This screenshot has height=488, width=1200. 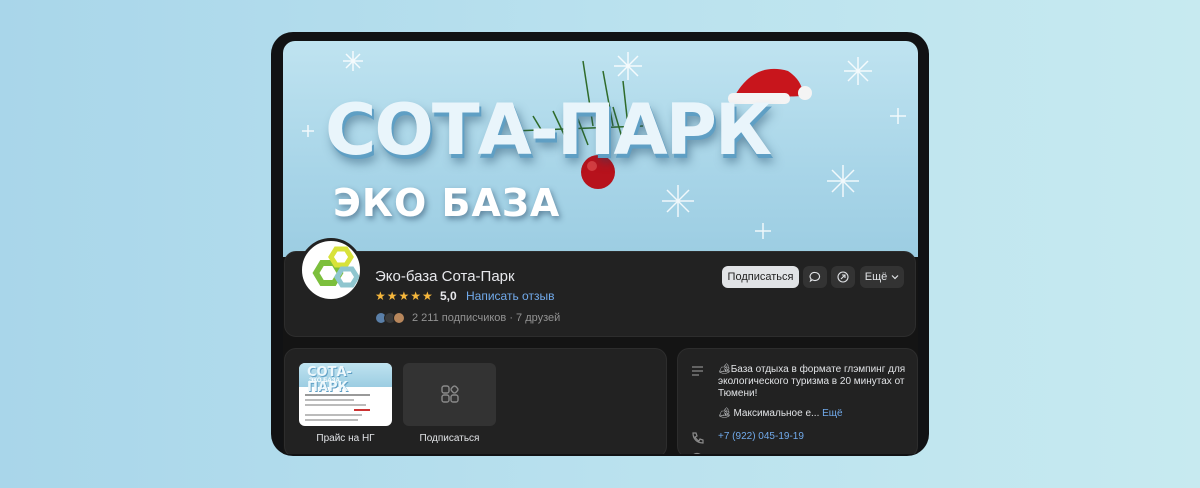 What do you see at coordinates (813, 438) in the screenshot?
I see `phone-number: +7 (922) 045-19-19` at bounding box center [813, 438].